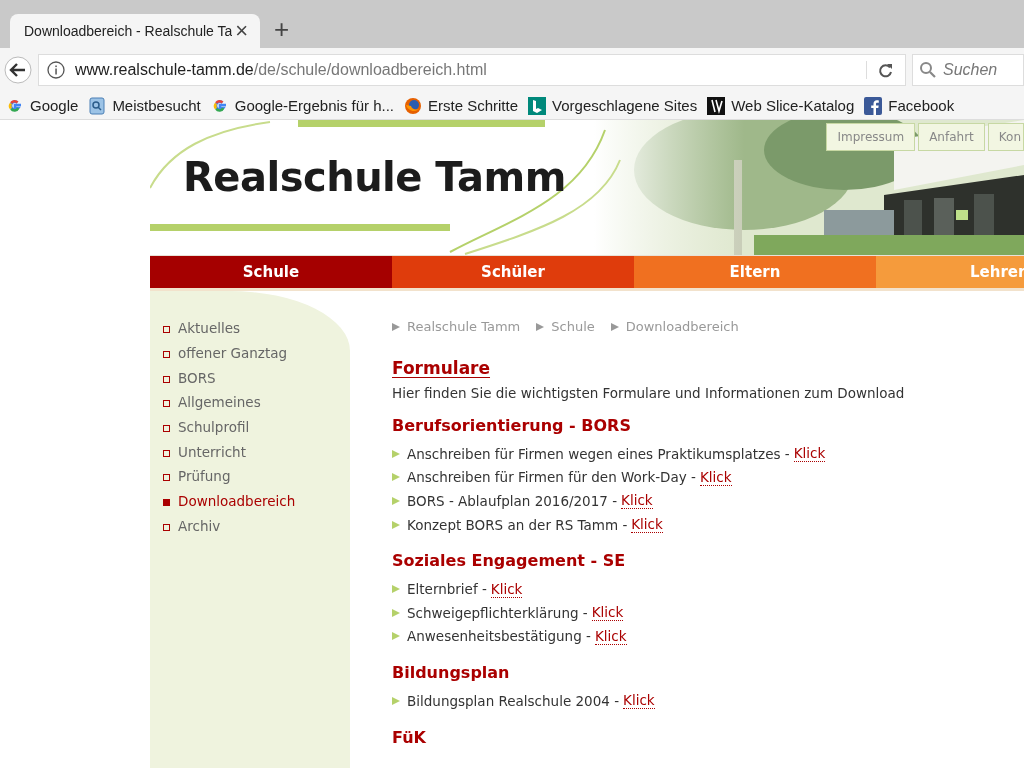 The image size is (1024, 768). What do you see at coordinates (497, 612) in the screenshot?
I see `download-item-text: Schweigepflichterklärung -` at bounding box center [497, 612].